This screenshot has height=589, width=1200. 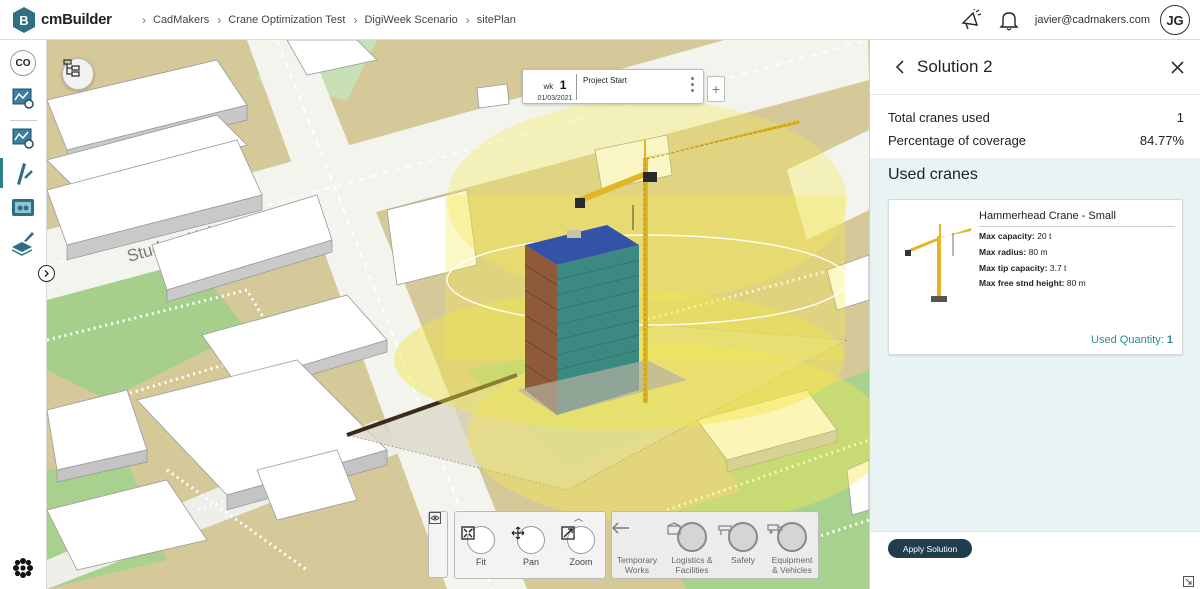 I want to click on fit-label: Fit, so click(x=481, y=562).